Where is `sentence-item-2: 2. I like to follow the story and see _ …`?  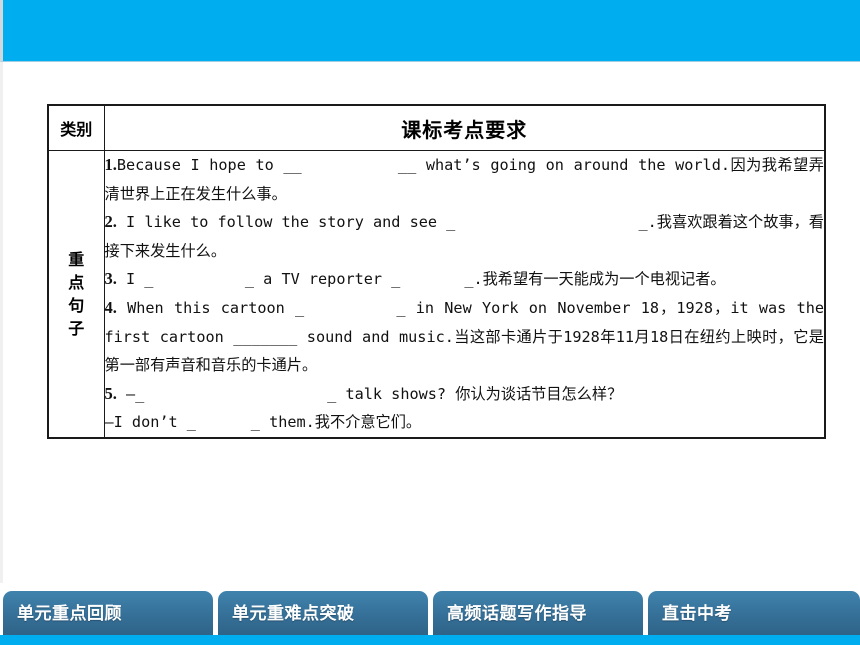
sentence-item-2: 2. I like to follow the story and see _ … is located at coordinates (465, 236).